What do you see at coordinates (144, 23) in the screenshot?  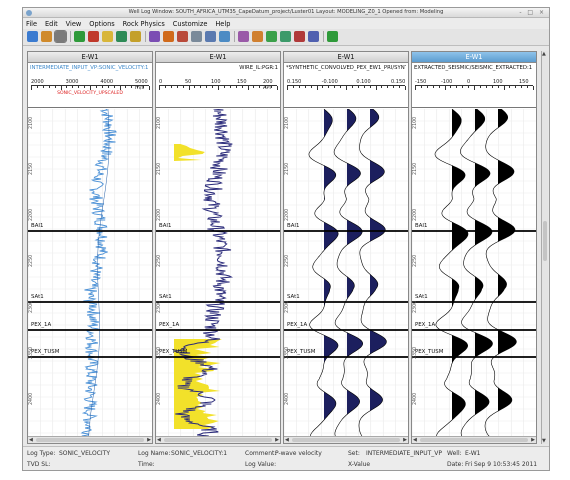 I see `menu-rock-physics: Rock Physics` at bounding box center [144, 23].